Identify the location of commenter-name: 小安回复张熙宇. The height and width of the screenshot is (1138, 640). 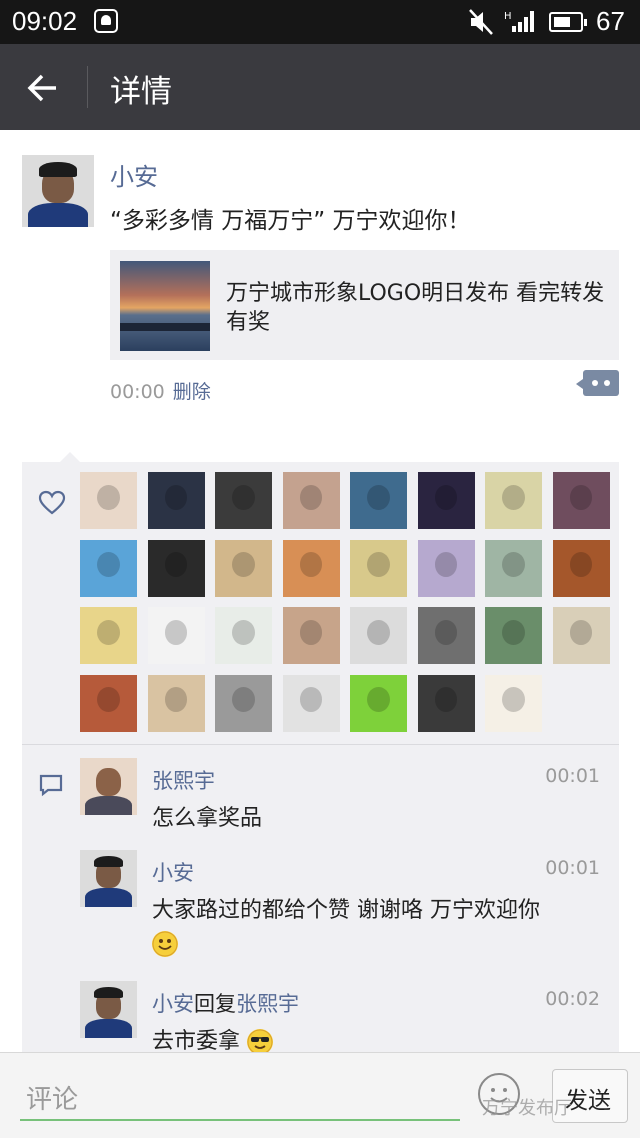
(225, 1003).